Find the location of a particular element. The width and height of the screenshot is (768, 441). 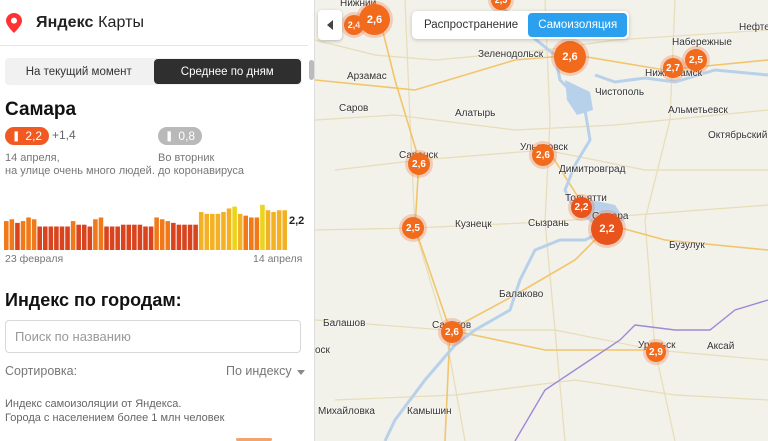

index-value: 2,2 is located at coordinates (34, 136).